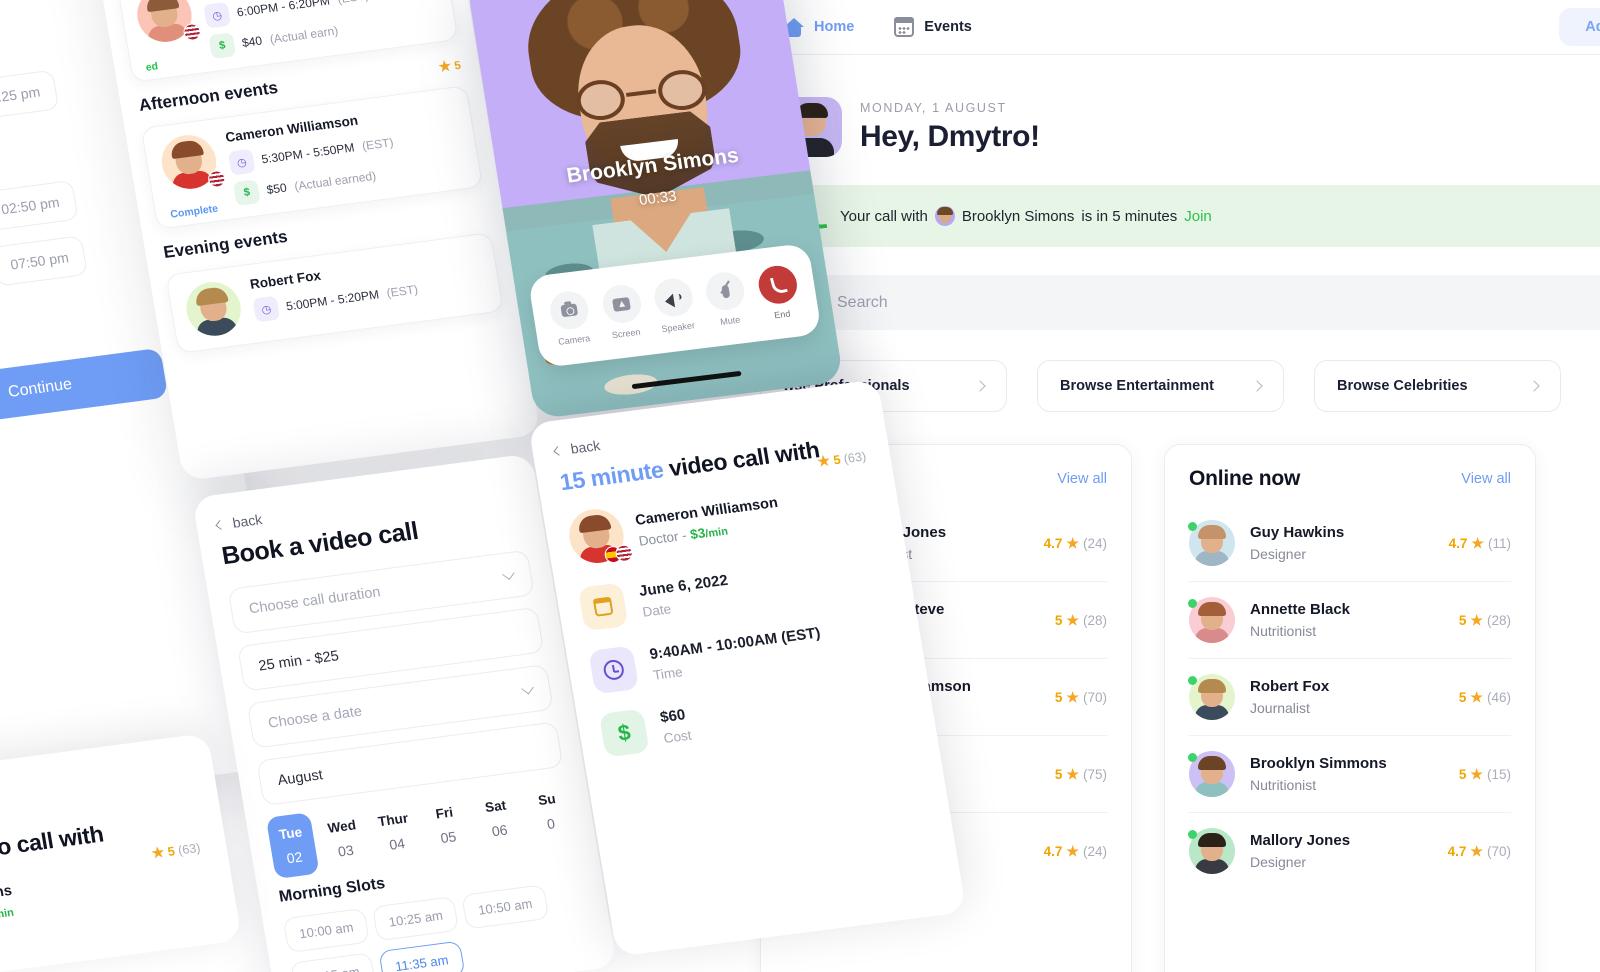 Image resolution: width=1600 pixels, height=972 pixels. What do you see at coordinates (39, 206) in the screenshot?
I see `time-slot: 02:50 pm` at bounding box center [39, 206].